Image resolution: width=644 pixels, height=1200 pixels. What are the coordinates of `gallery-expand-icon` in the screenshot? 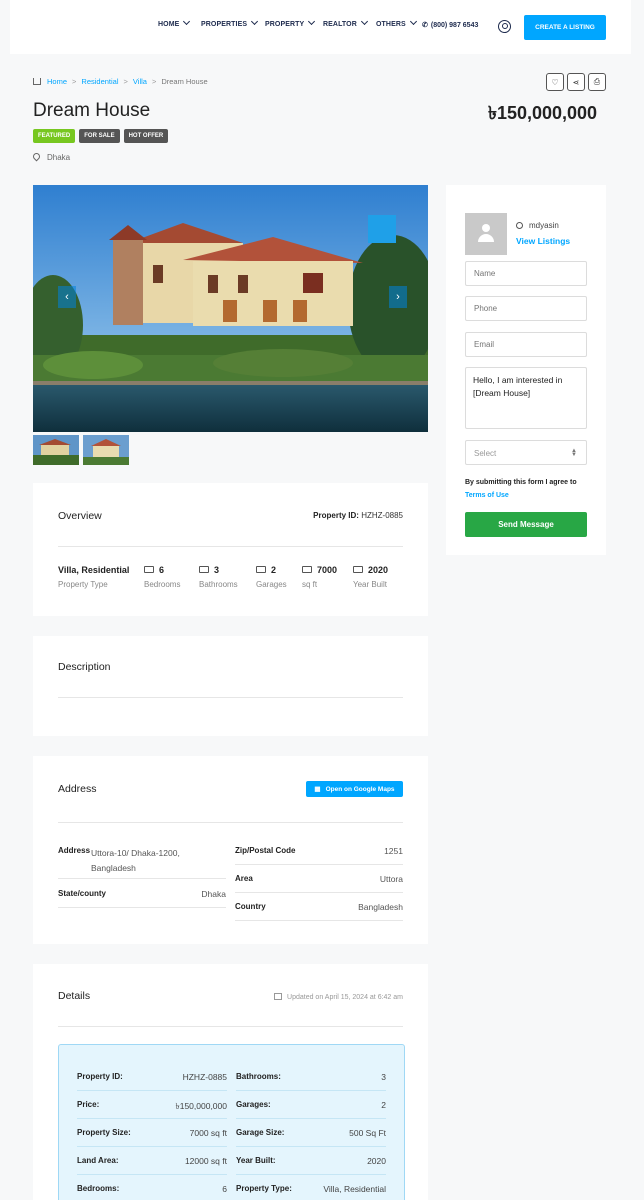 It's located at (382, 229).